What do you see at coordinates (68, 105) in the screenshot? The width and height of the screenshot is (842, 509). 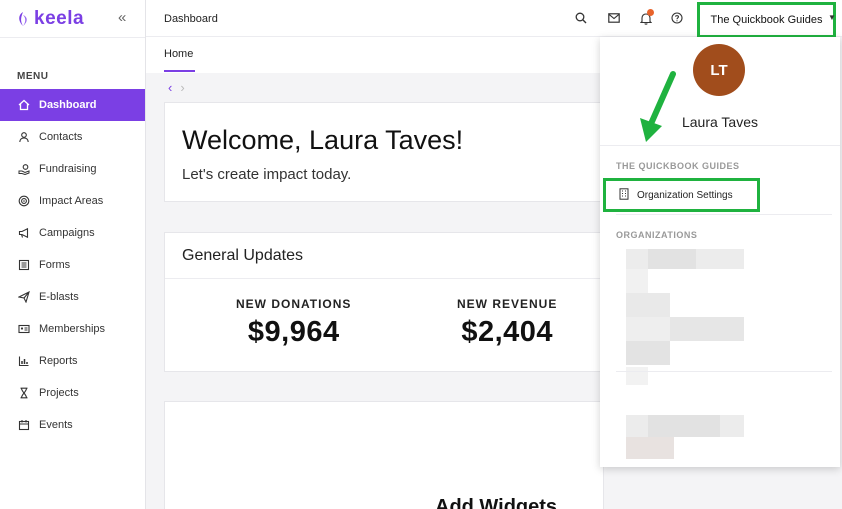 I see `sidebar-item-label: Dashboard` at bounding box center [68, 105].